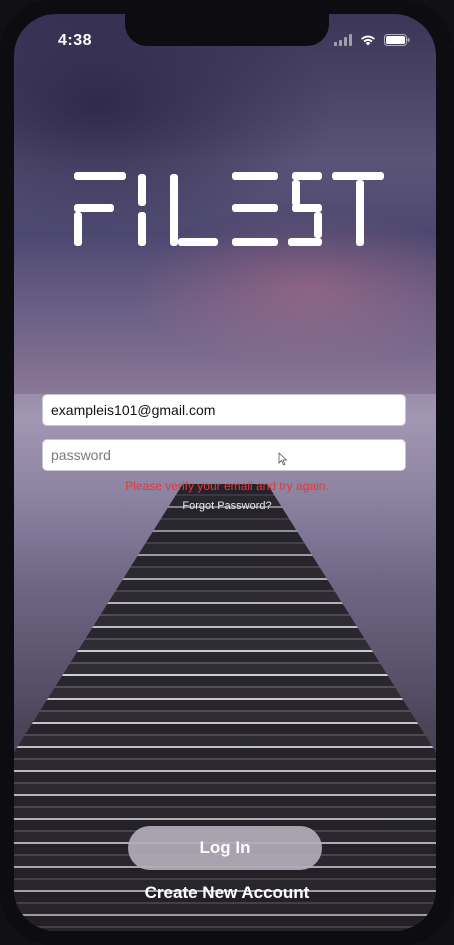  I want to click on filest-logo, so click(229, 209).